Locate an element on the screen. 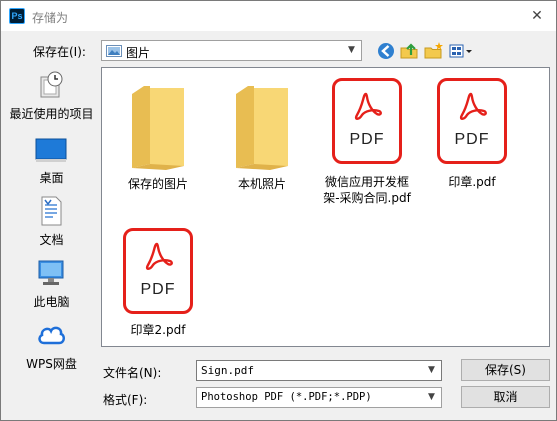 This screenshot has height=421, width=557. documents-icon is located at coordinates (51, 211).